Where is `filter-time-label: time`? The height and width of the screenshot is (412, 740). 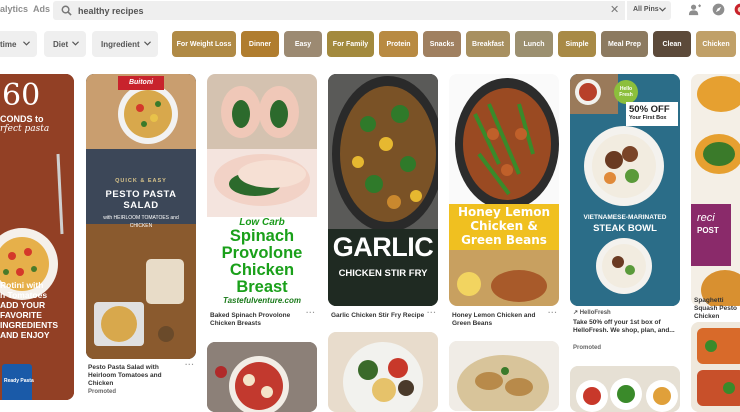
filter-time-label: time is located at coordinates (8, 44).